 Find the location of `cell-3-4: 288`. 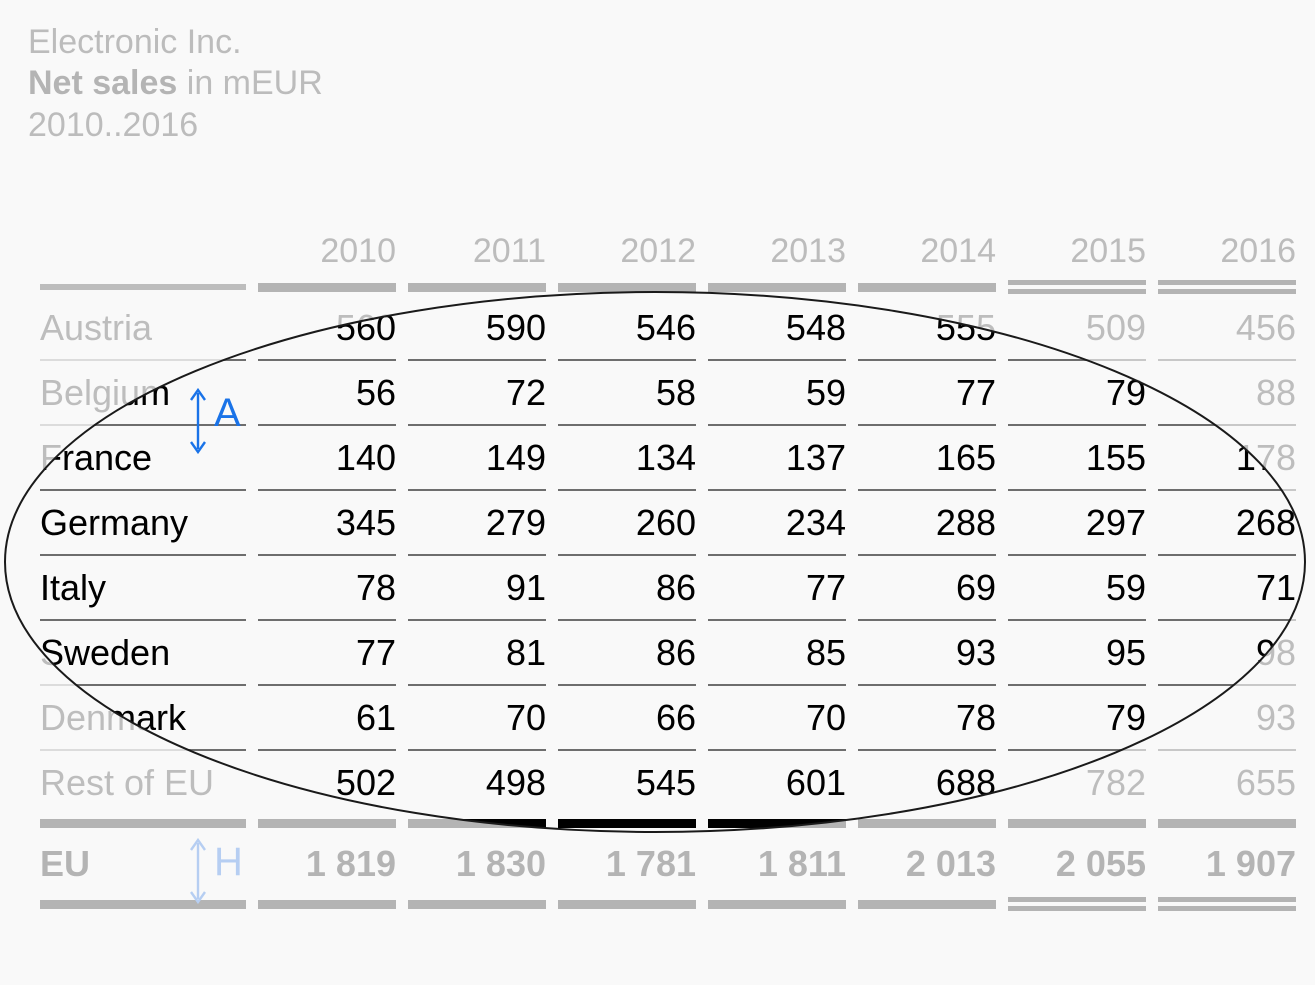

cell-3-4: 288 is located at coordinates (927, 521).